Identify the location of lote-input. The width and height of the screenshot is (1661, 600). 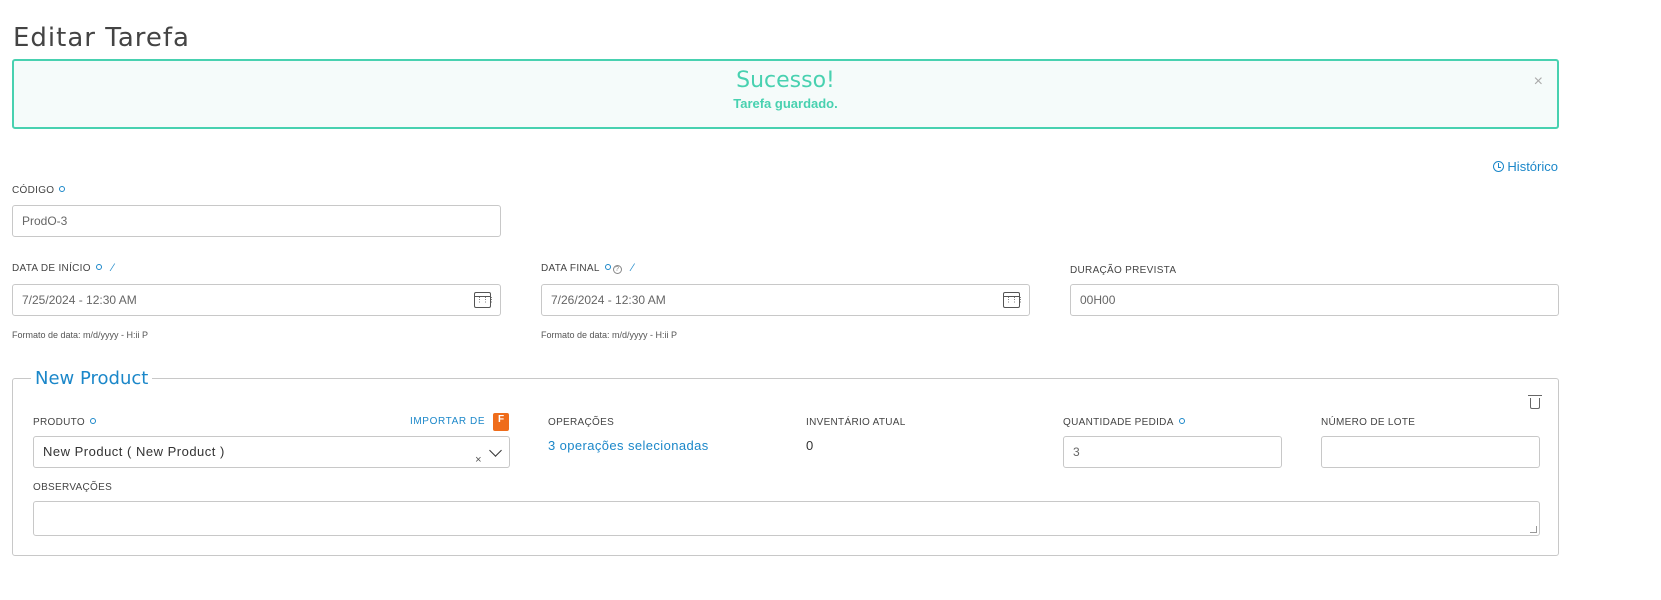
(1430, 452).